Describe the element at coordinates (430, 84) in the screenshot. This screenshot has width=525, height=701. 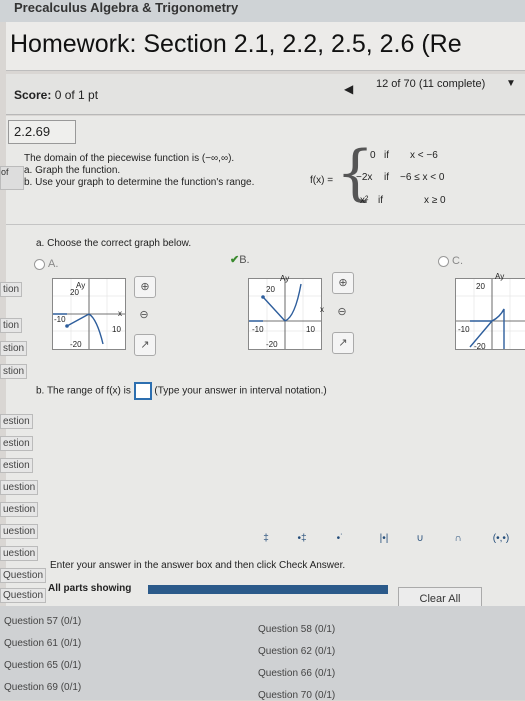
I see `question-progress: 12 of 70 (11 complete)` at that location.